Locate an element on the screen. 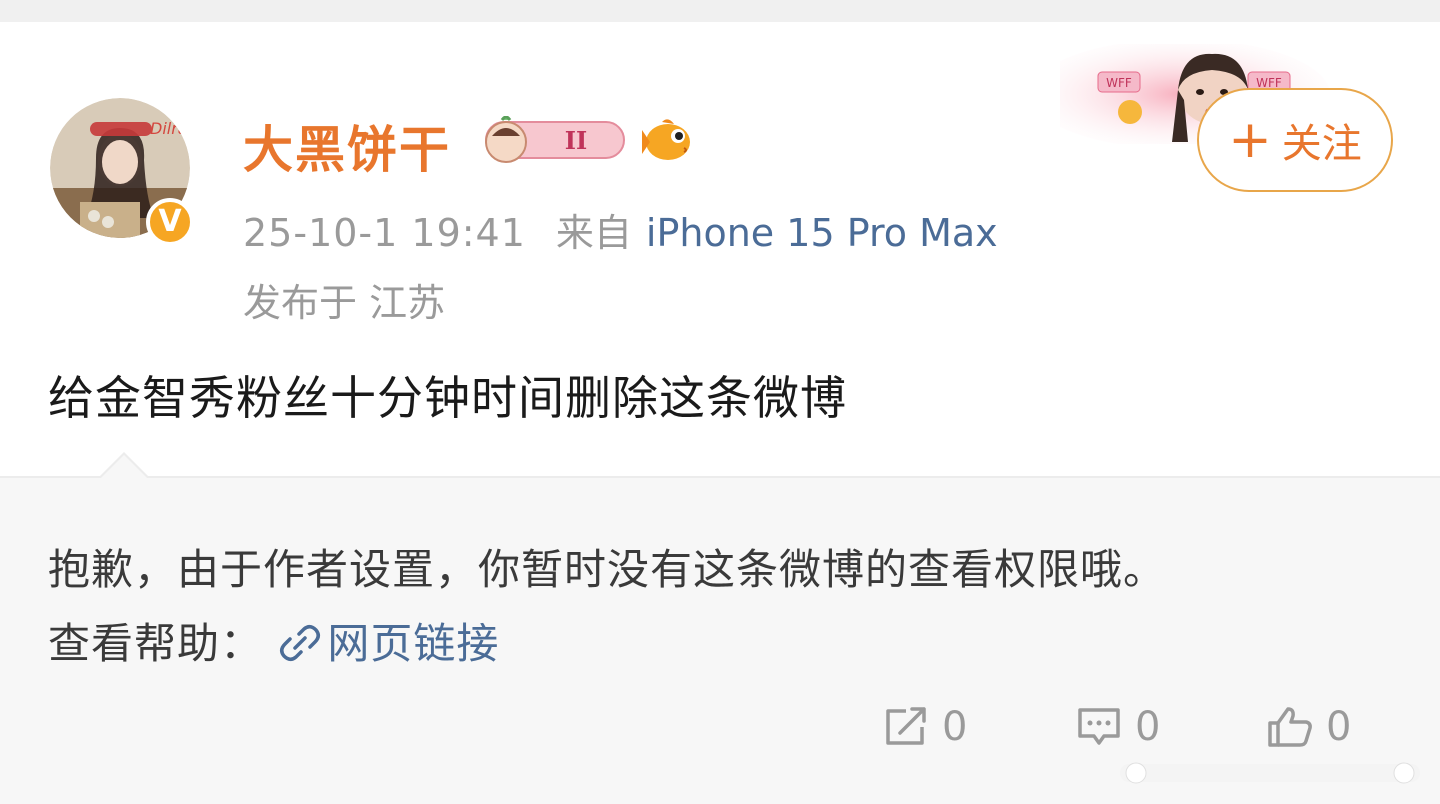  from-label: 来自 is located at coordinates (593, 233).